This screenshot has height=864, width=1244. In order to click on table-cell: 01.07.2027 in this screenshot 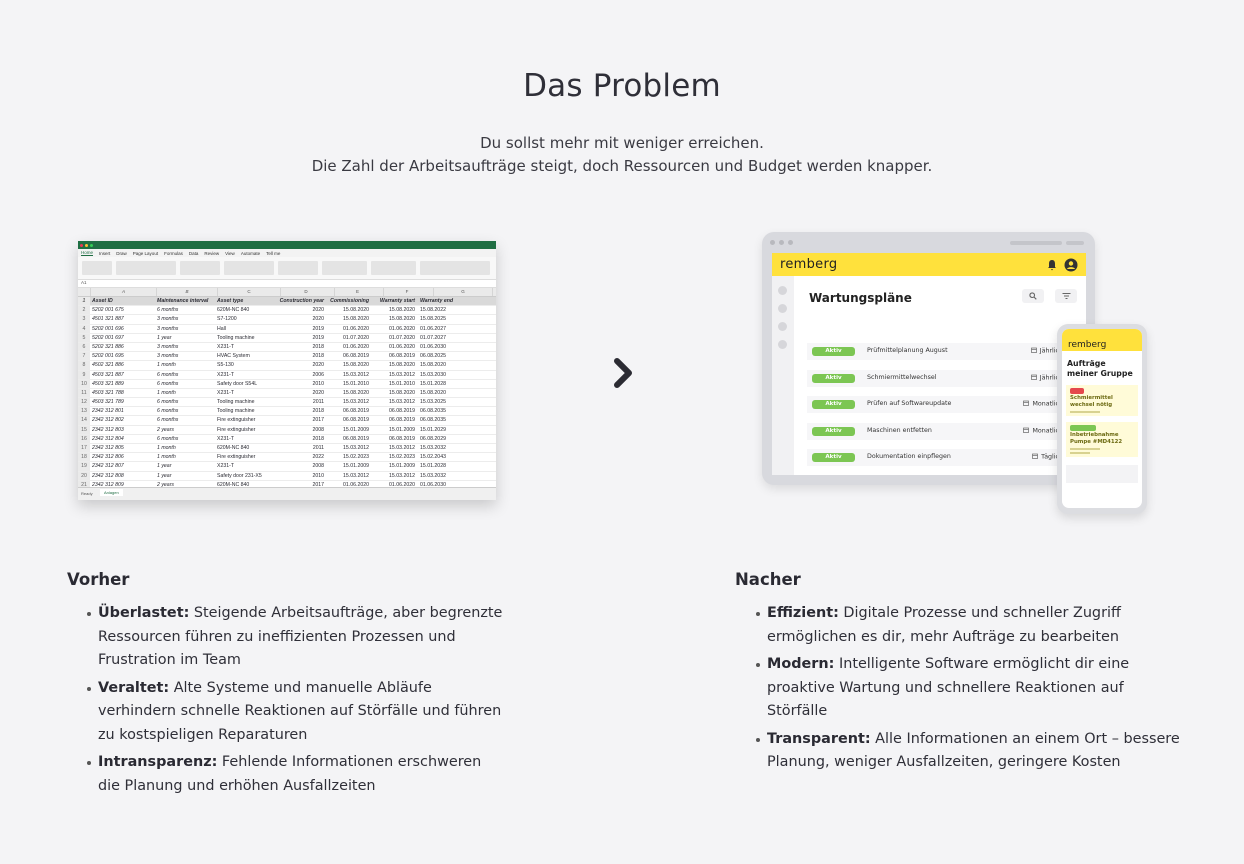, I will do `click(447, 338)`.